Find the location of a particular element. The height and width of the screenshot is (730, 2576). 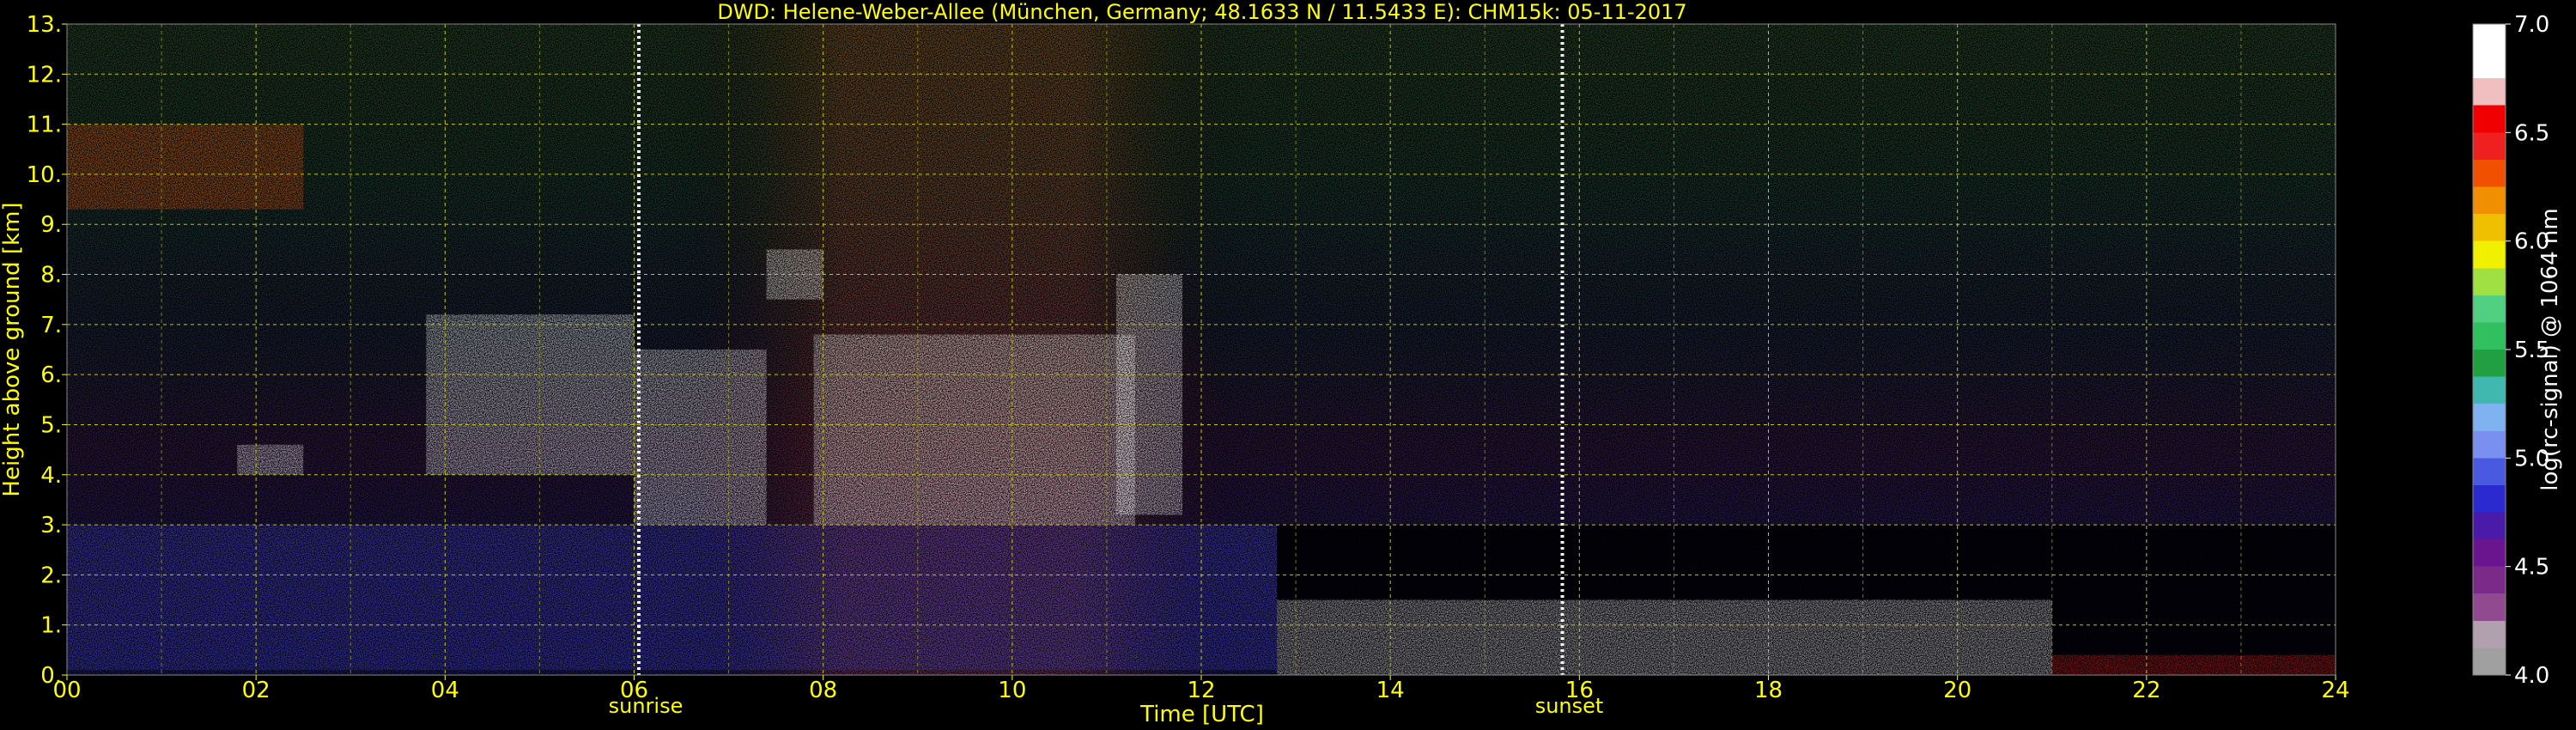

colorbar-tick-label: 4.0 is located at coordinates (2531, 676).